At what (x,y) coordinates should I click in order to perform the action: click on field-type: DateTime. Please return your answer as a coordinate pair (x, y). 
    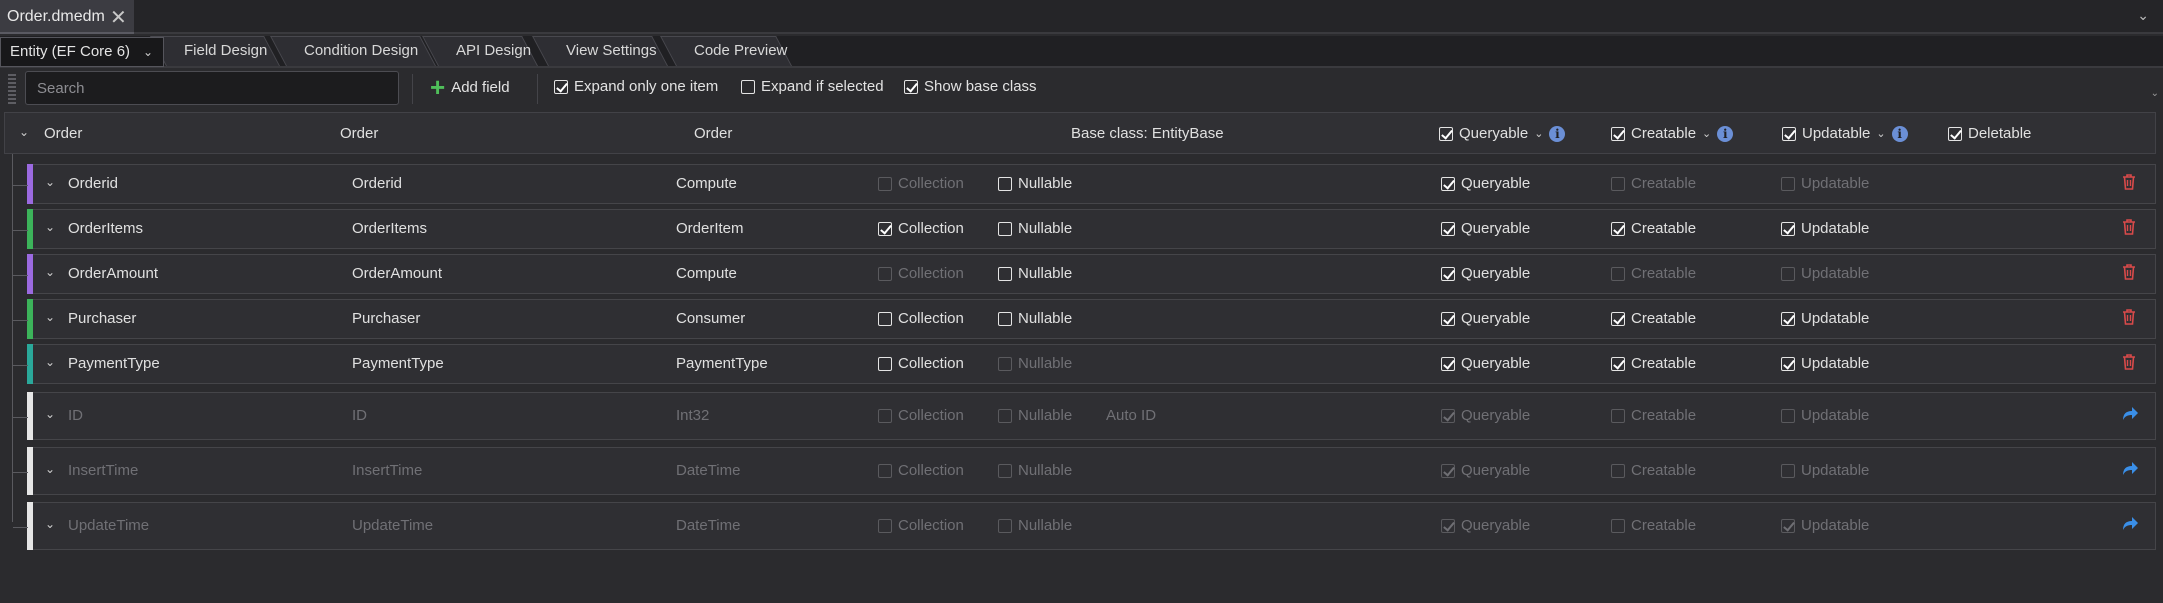
    Looking at the image, I should click on (708, 525).